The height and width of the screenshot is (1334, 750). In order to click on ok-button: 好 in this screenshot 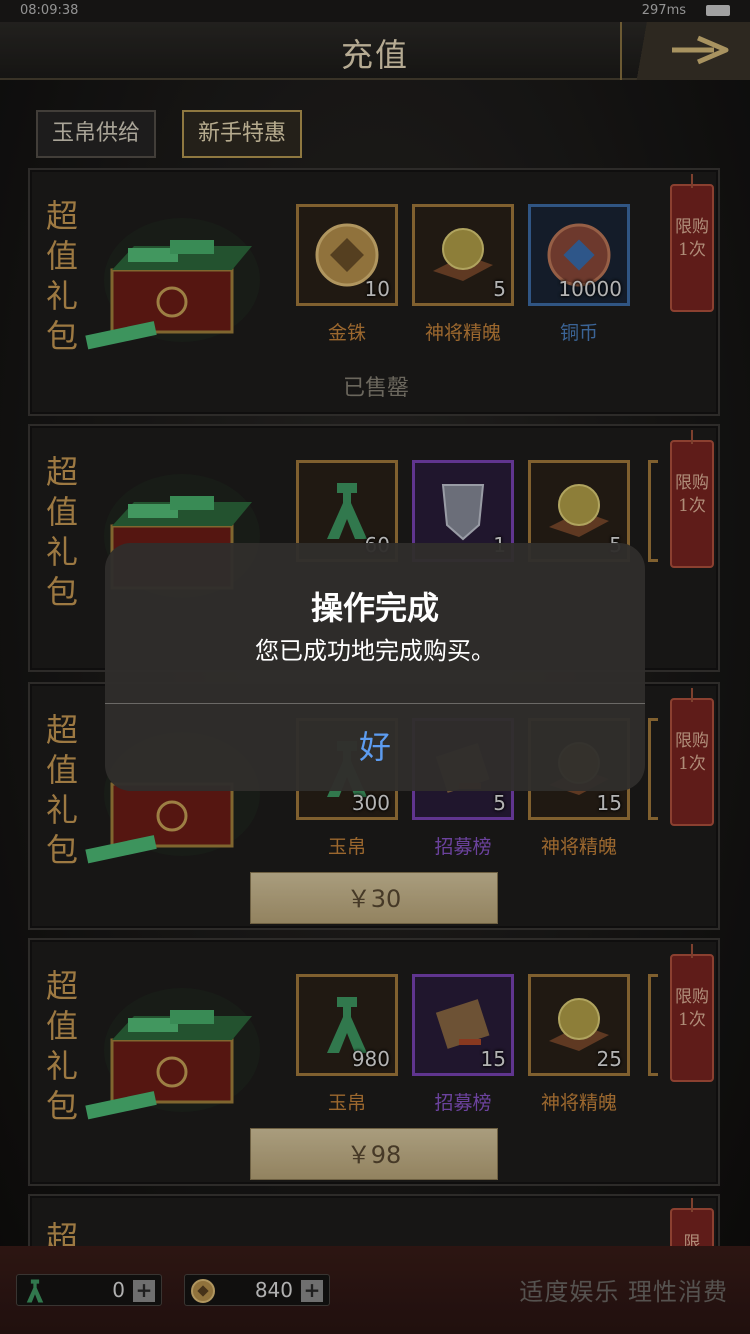, I will do `click(375, 747)`.